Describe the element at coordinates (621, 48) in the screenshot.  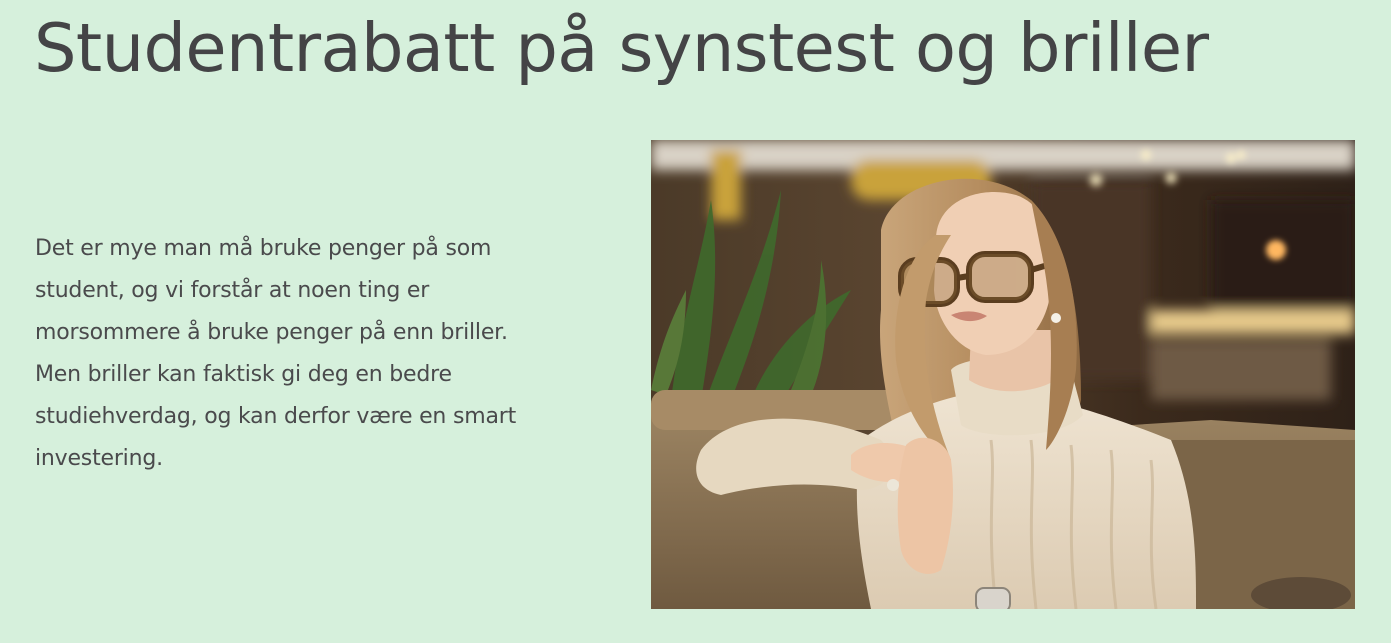
I see `page-title: Studentrabatt på synstest og briller` at that location.